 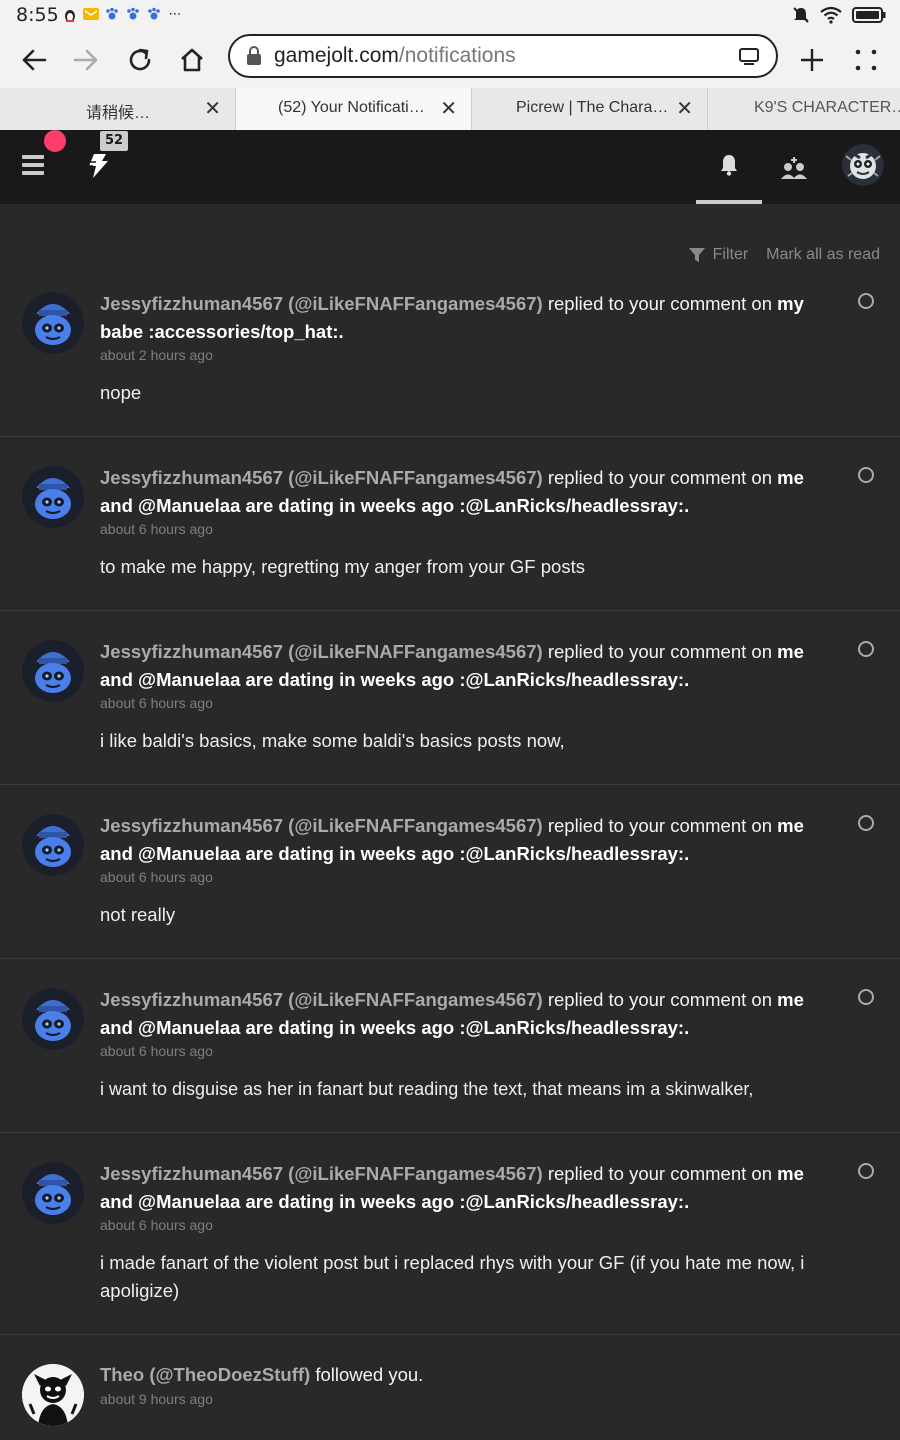 What do you see at coordinates (34, 60) in the screenshot?
I see `back-button` at bounding box center [34, 60].